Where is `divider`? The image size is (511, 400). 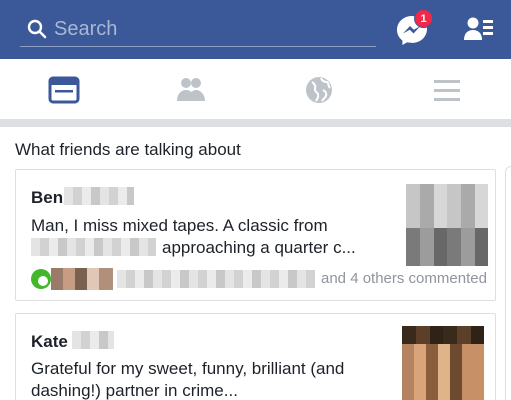
divider is located at coordinates (255, 123).